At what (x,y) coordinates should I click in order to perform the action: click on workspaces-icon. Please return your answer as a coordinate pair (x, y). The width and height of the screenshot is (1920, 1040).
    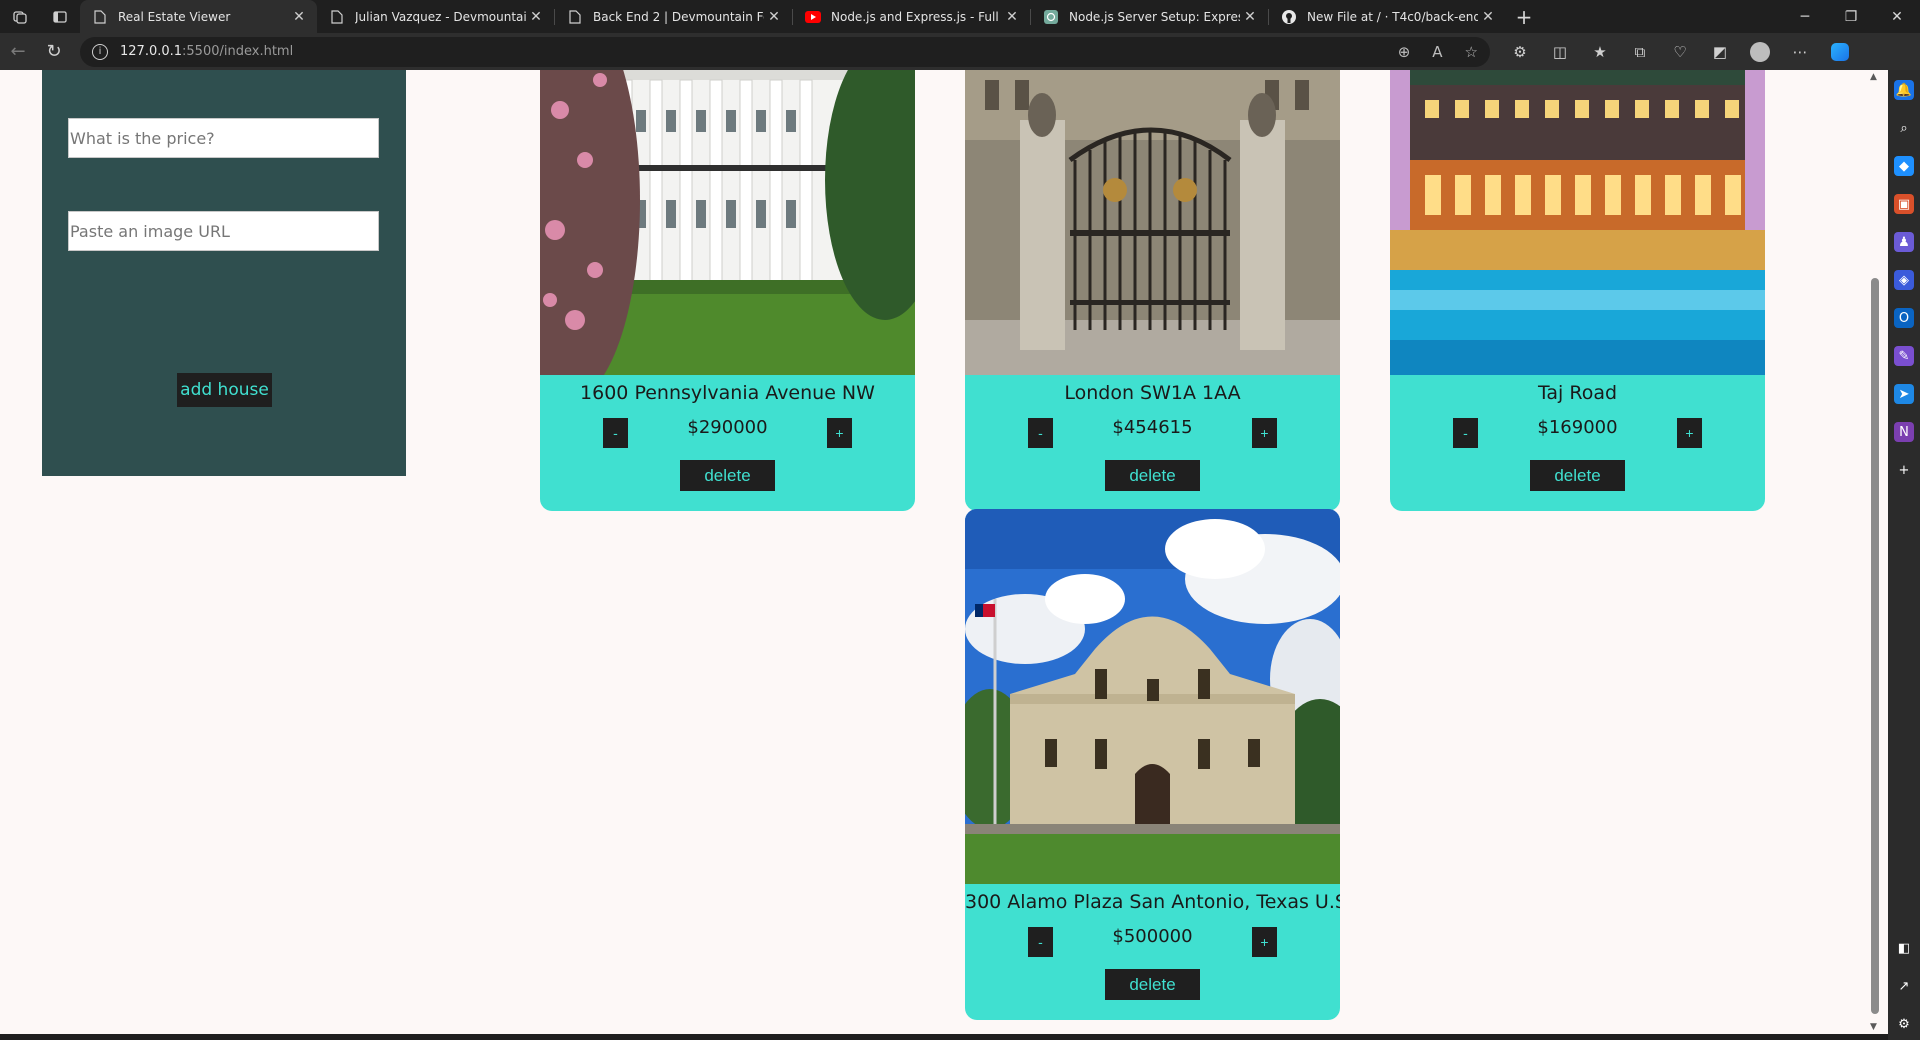
    Looking at the image, I should click on (20, 16).